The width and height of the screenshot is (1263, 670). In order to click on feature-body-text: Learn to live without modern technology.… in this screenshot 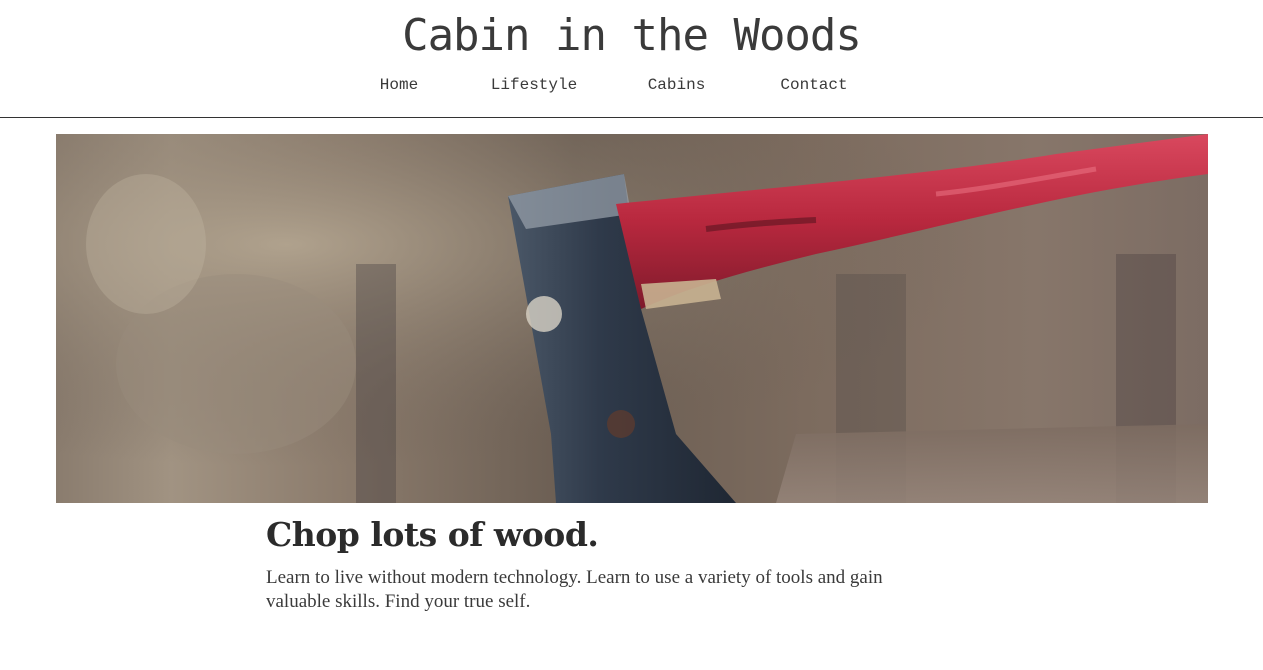, I will do `click(574, 589)`.